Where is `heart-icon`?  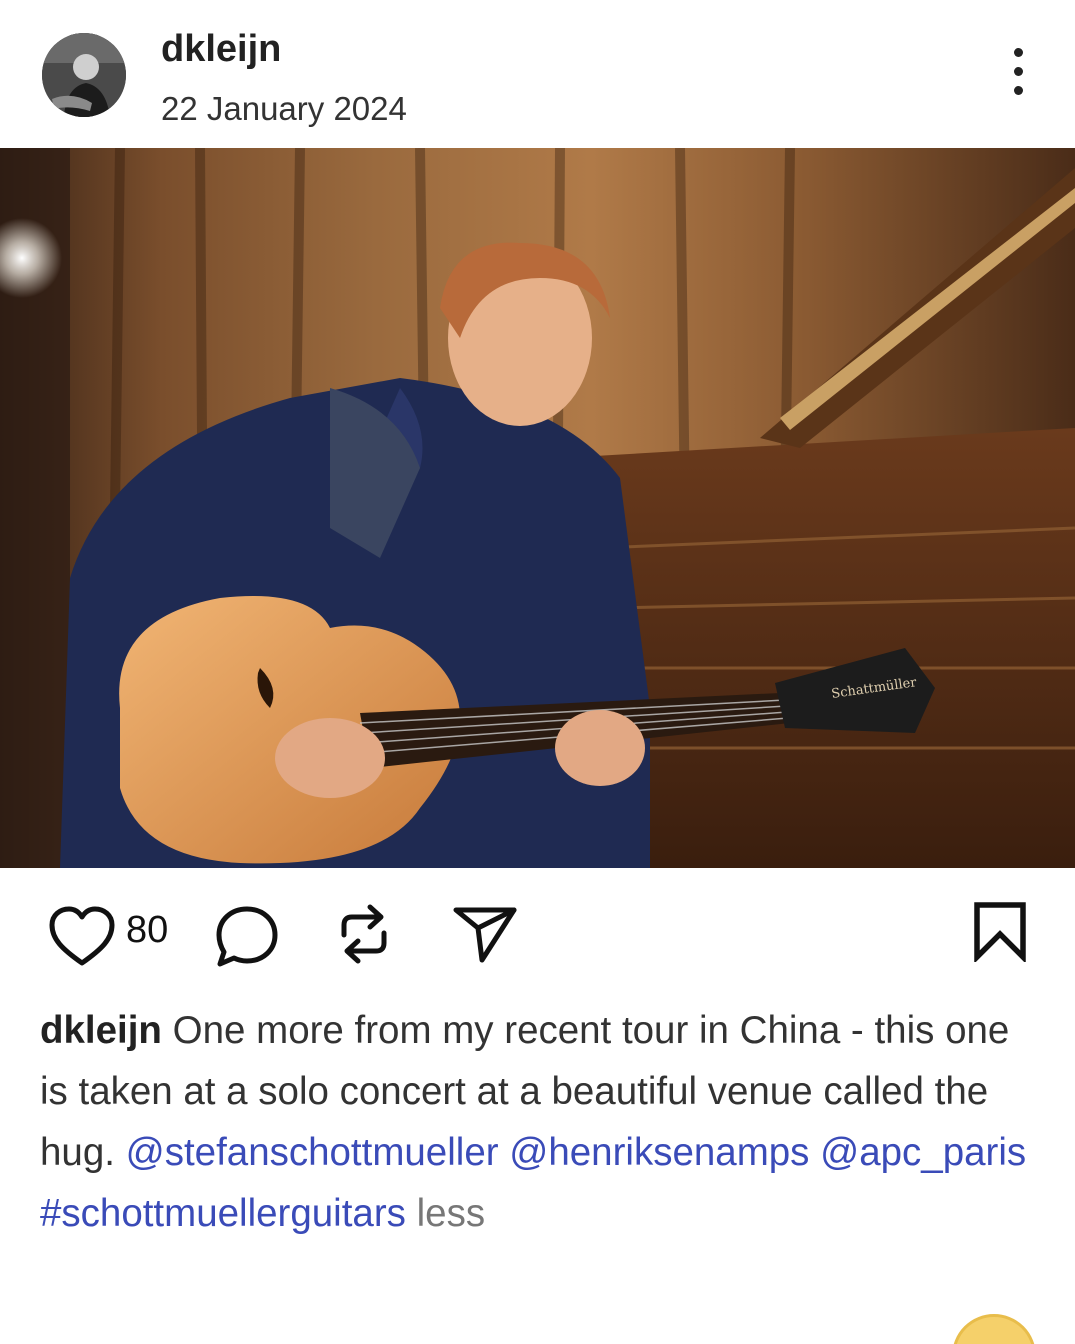
heart-icon is located at coordinates (82, 936).